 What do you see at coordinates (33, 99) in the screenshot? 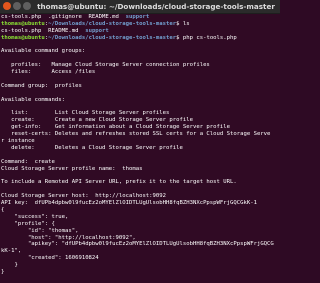
I see `output-text: Available commands:` at bounding box center [33, 99].